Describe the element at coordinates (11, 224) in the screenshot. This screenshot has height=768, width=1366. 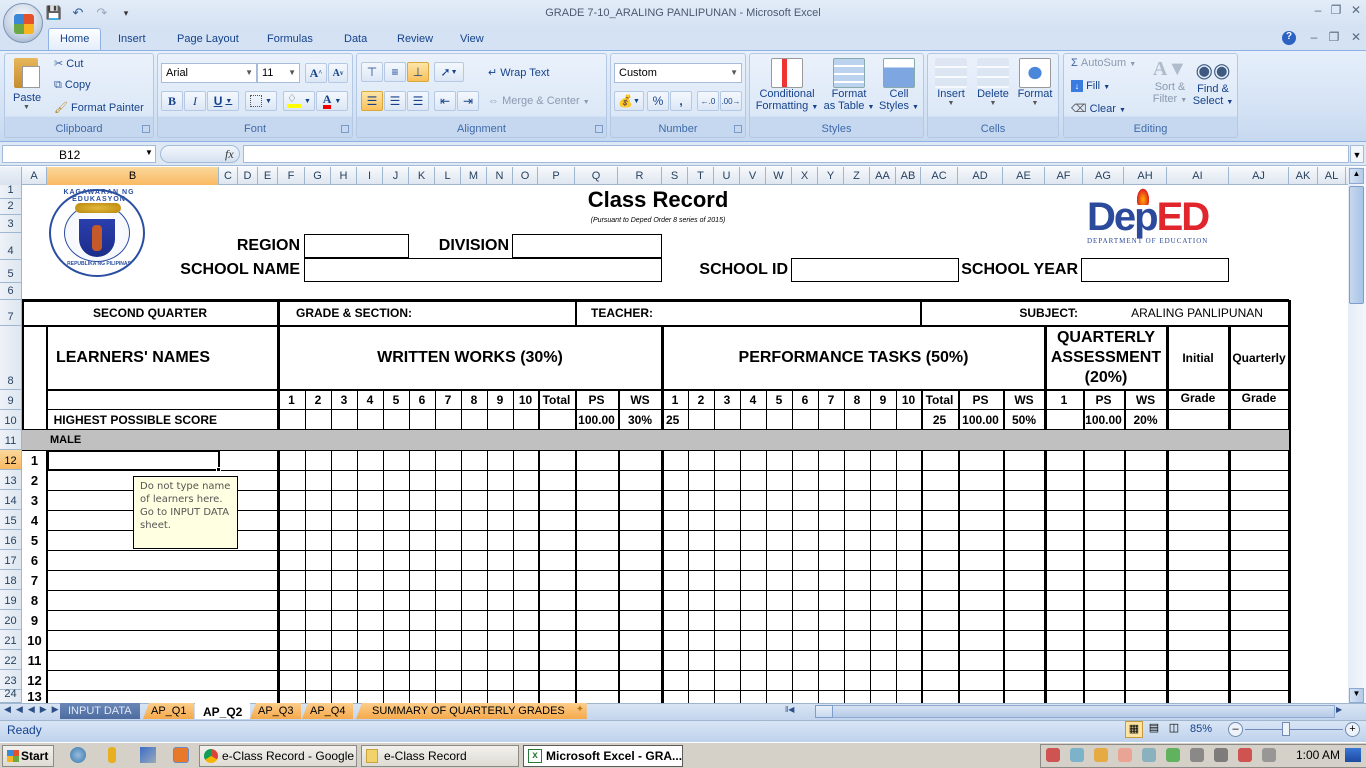
I see `row-header-3: 3` at that location.